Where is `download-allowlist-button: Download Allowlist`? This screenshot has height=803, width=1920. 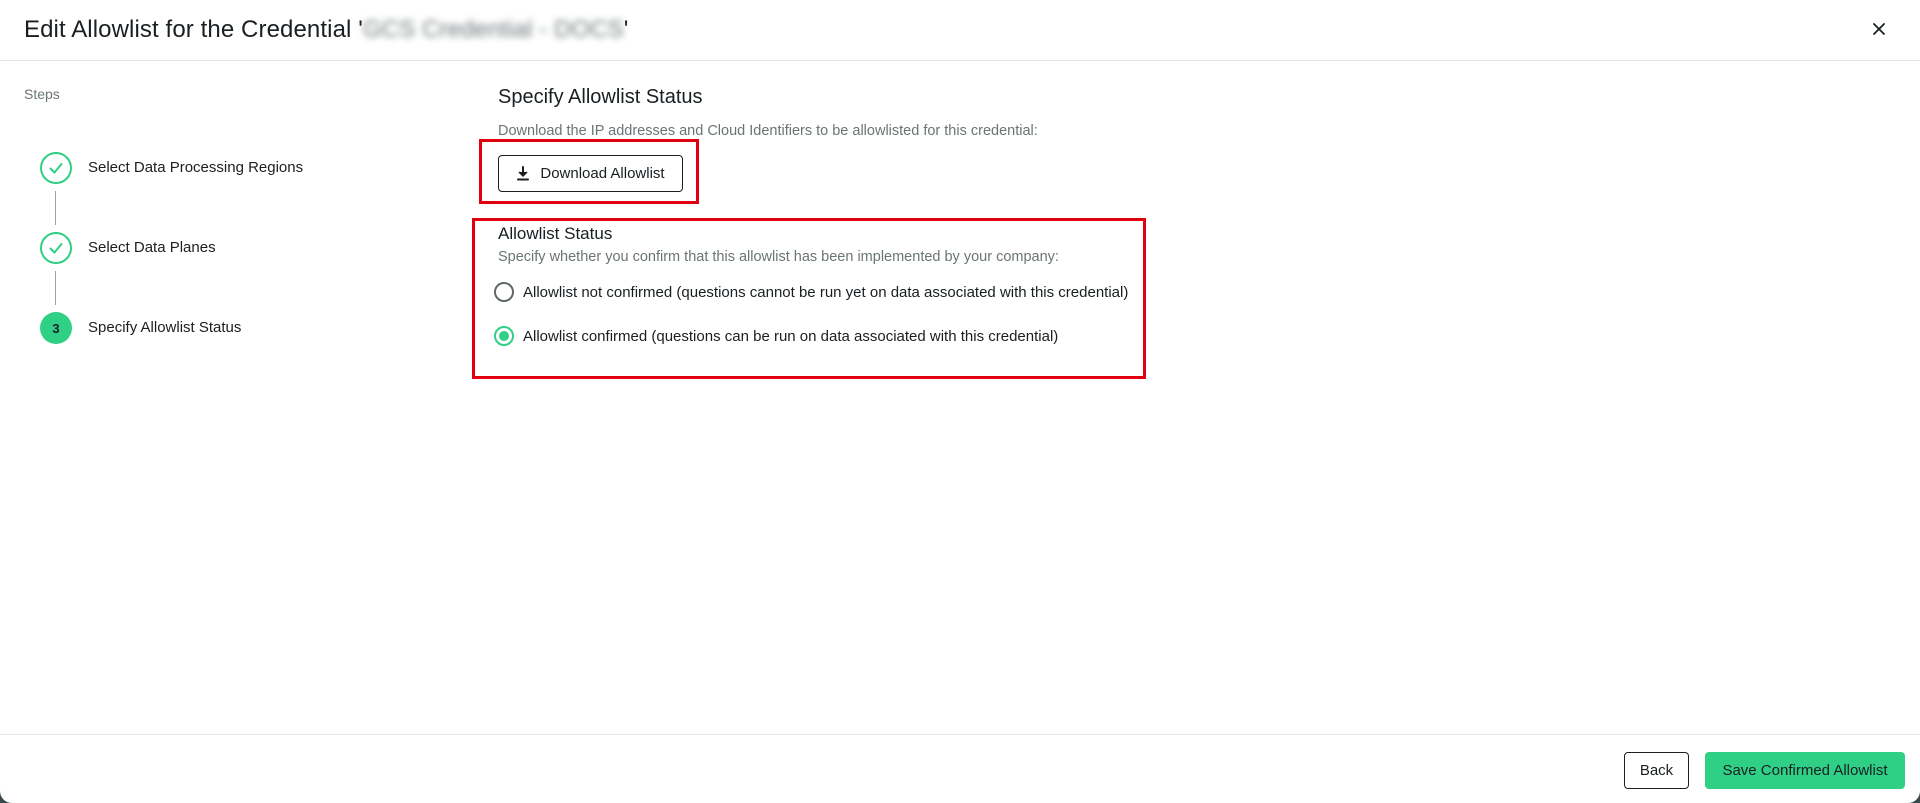 download-allowlist-button: Download Allowlist is located at coordinates (590, 173).